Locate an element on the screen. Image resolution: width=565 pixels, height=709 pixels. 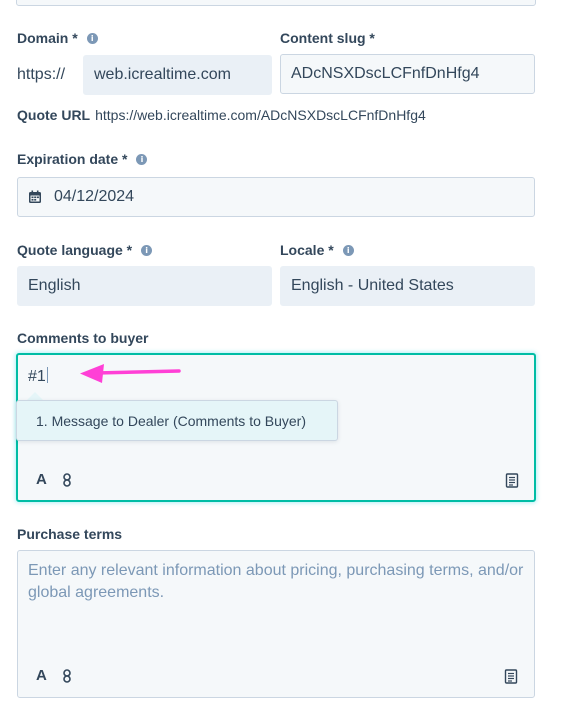
suggestion-menu-item: 1. Message to Dealer (Comments to Buyer) is located at coordinates (177, 420).